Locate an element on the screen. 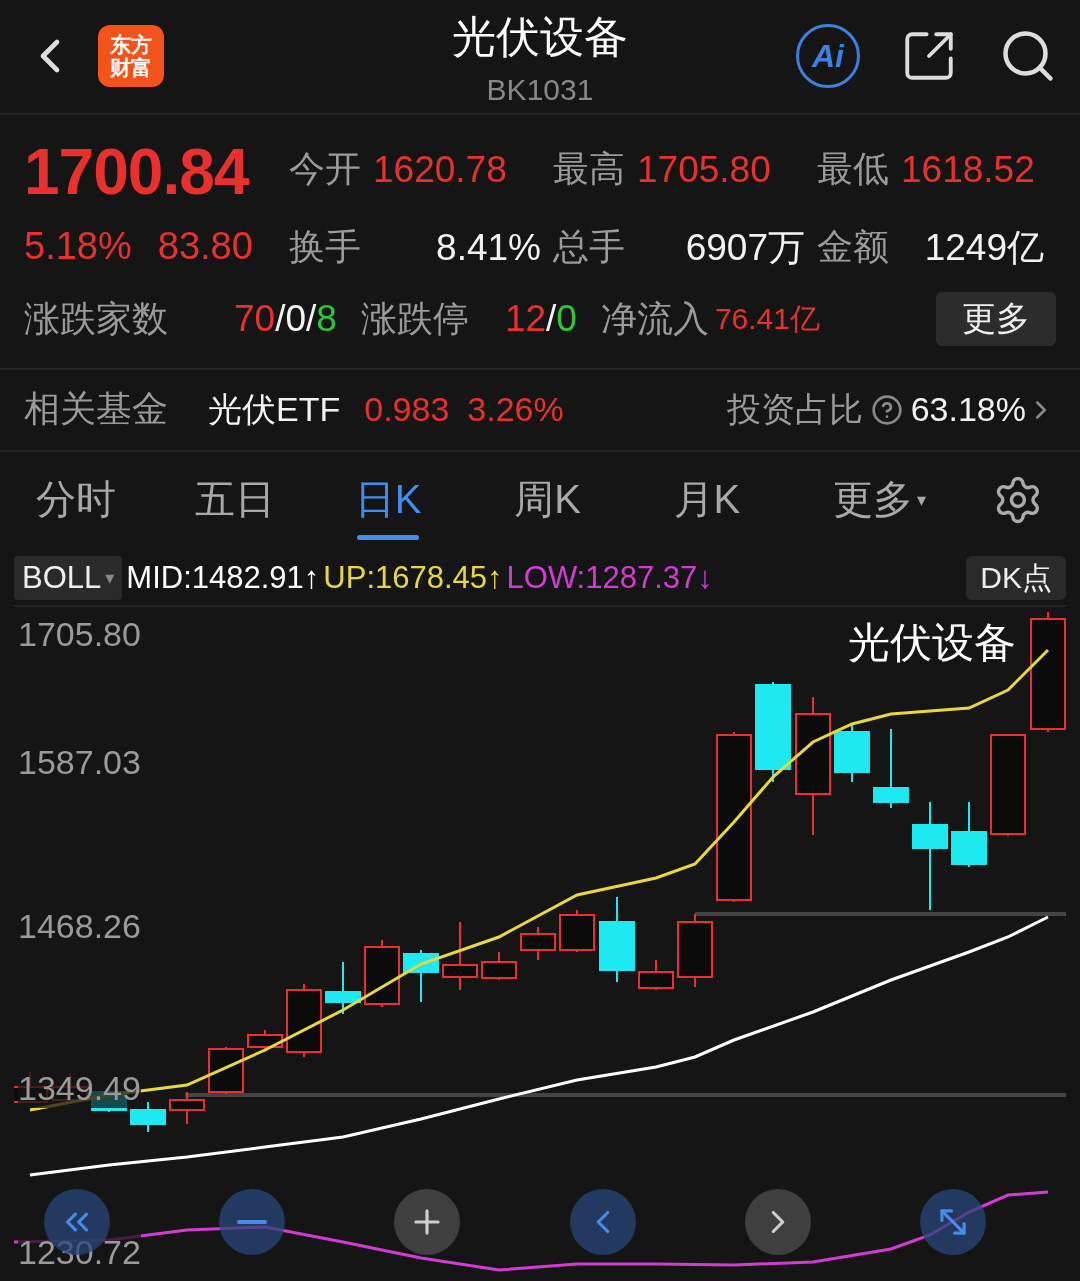 The width and height of the screenshot is (1080, 1281). fund-price: 0.983 is located at coordinates (407, 410).